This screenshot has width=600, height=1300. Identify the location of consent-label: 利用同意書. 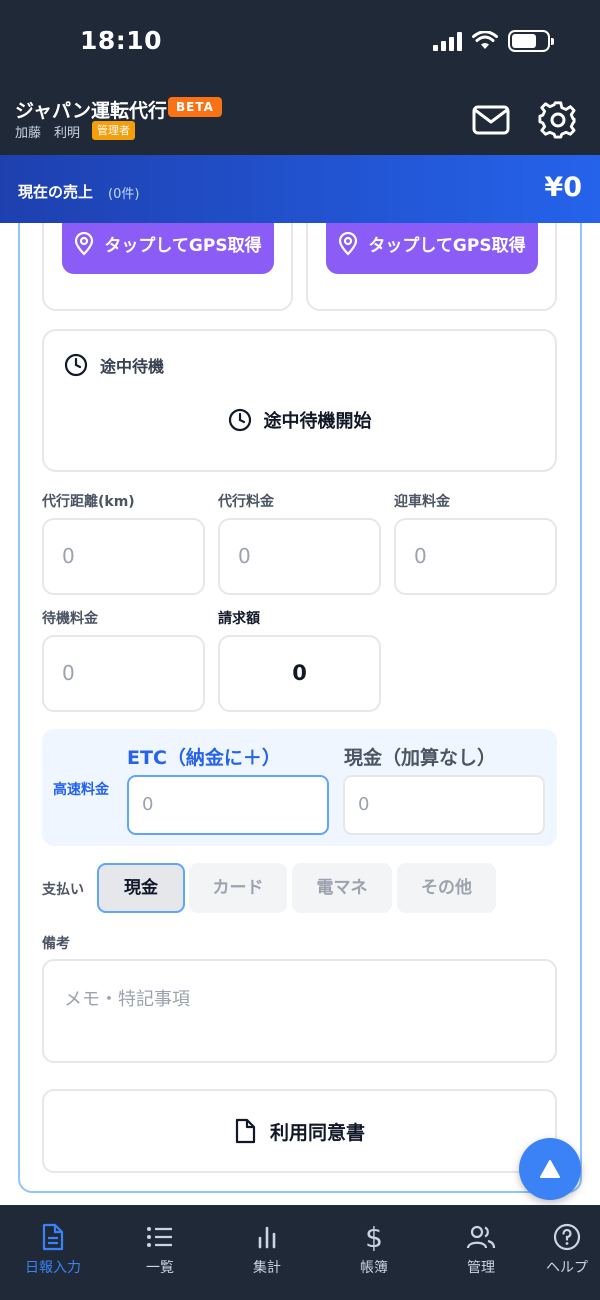
(317, 1132).